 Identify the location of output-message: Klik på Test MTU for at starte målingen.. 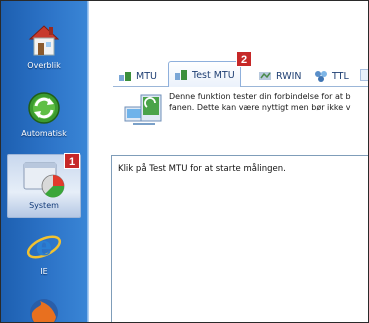
(202, 169).